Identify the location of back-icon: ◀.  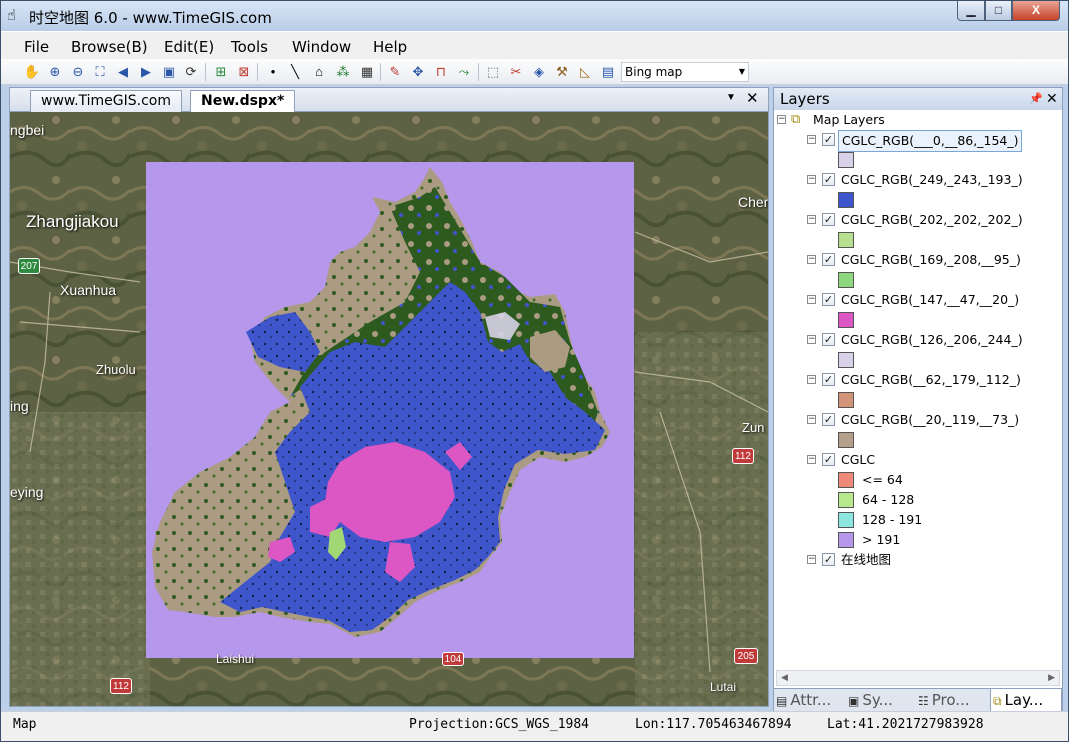
(123, 72).